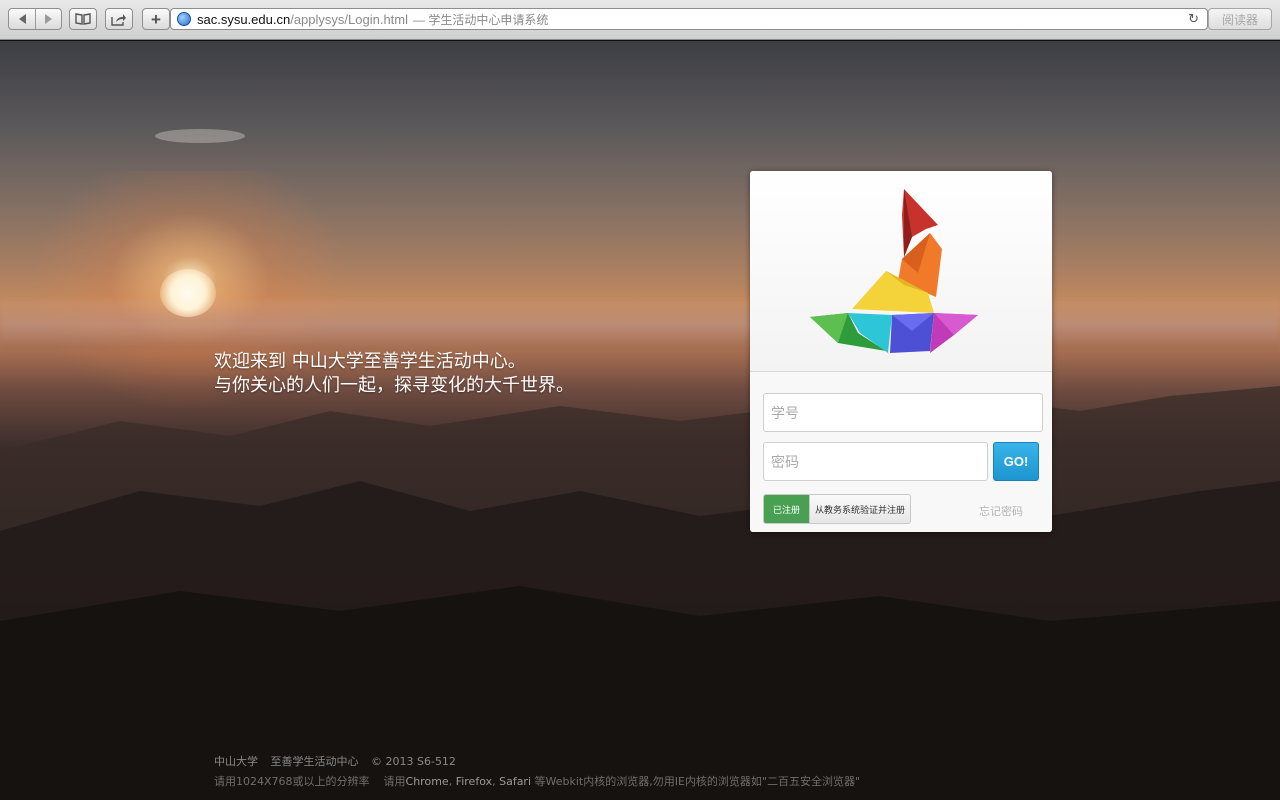 This screenshot has height=800, width=1280. I want to click on sun, so click(188, 293).